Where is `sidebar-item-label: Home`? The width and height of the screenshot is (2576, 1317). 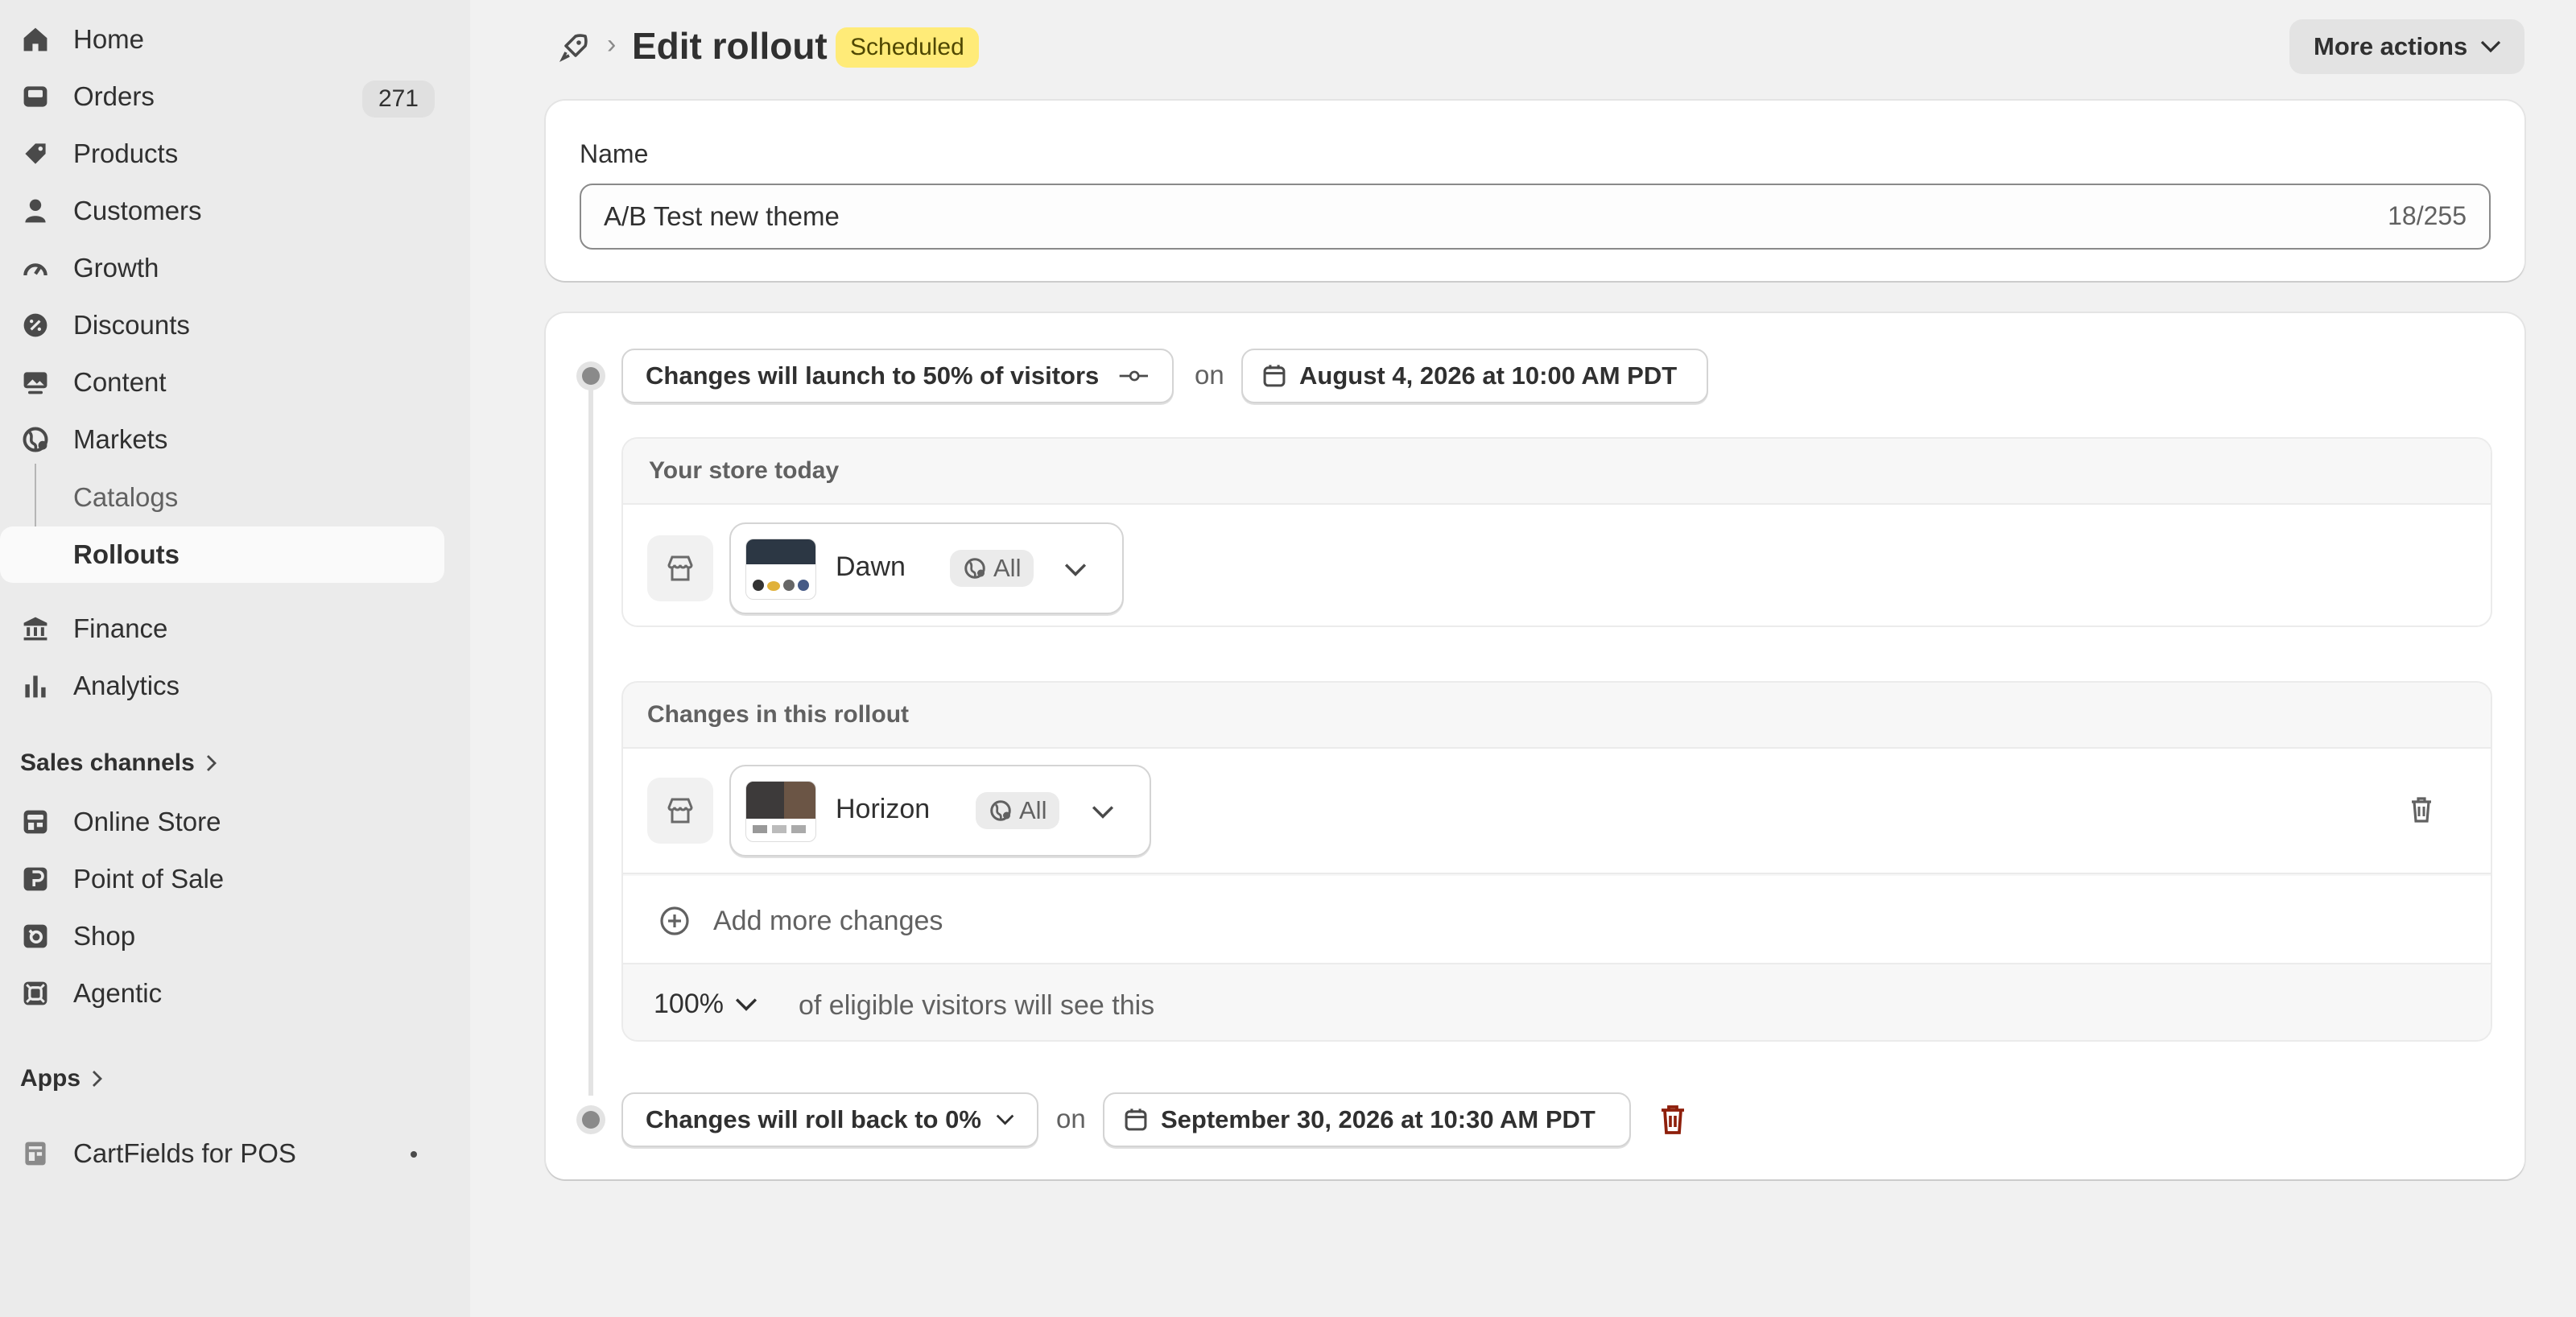
sidebar-item-label: Home is located at coordinates (109, 39).